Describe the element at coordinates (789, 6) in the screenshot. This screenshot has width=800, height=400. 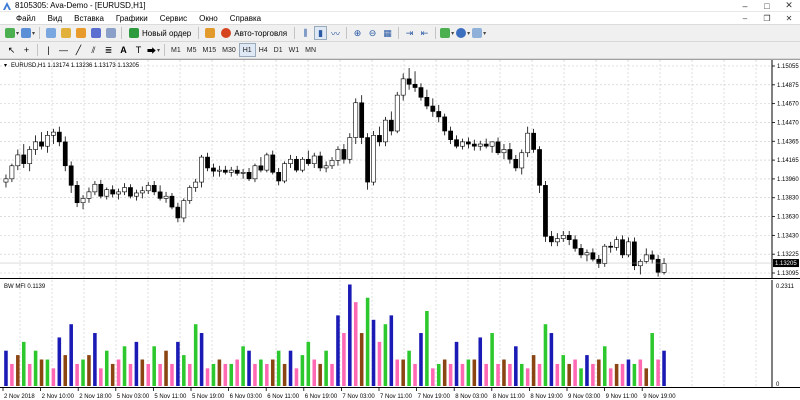
I see `close-icon: ✕` at that location.